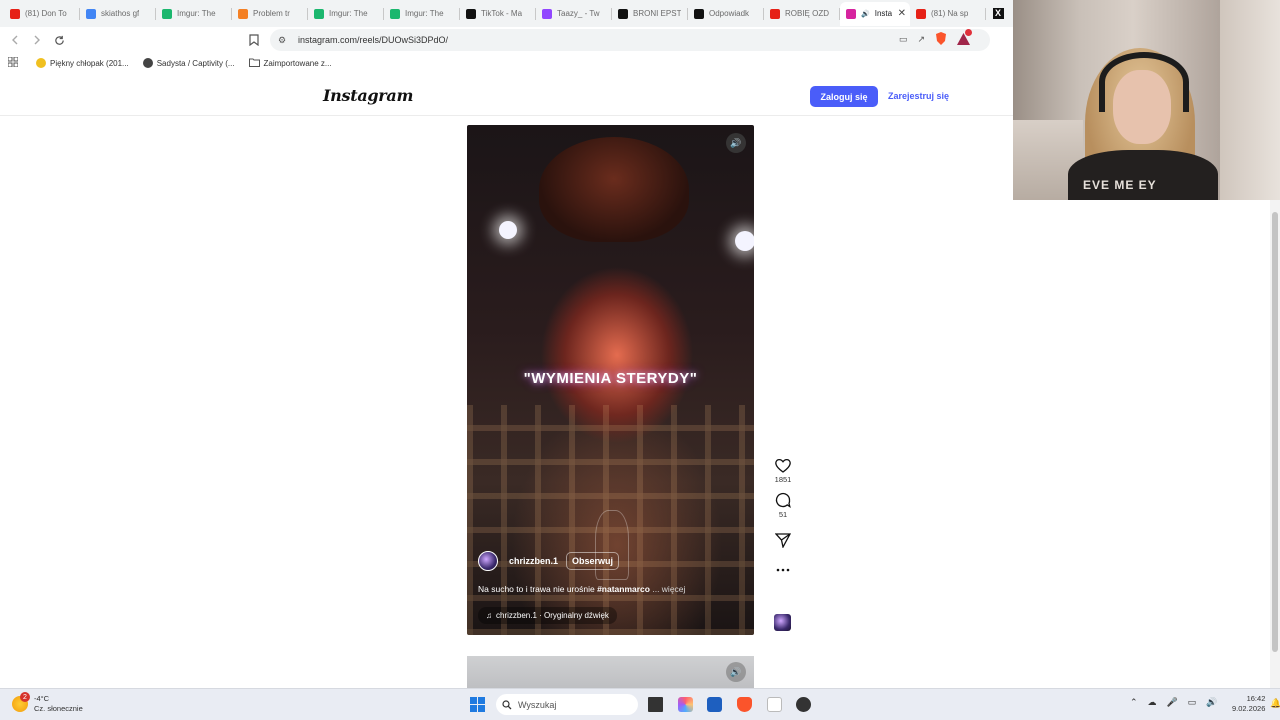 Image resolution: width=1280 pixels, height=720 pixels. What do you see at coordinates (1192, 702) in the screenshot?
I see `network-icon: ▭` at bounding box center [1192, 702].